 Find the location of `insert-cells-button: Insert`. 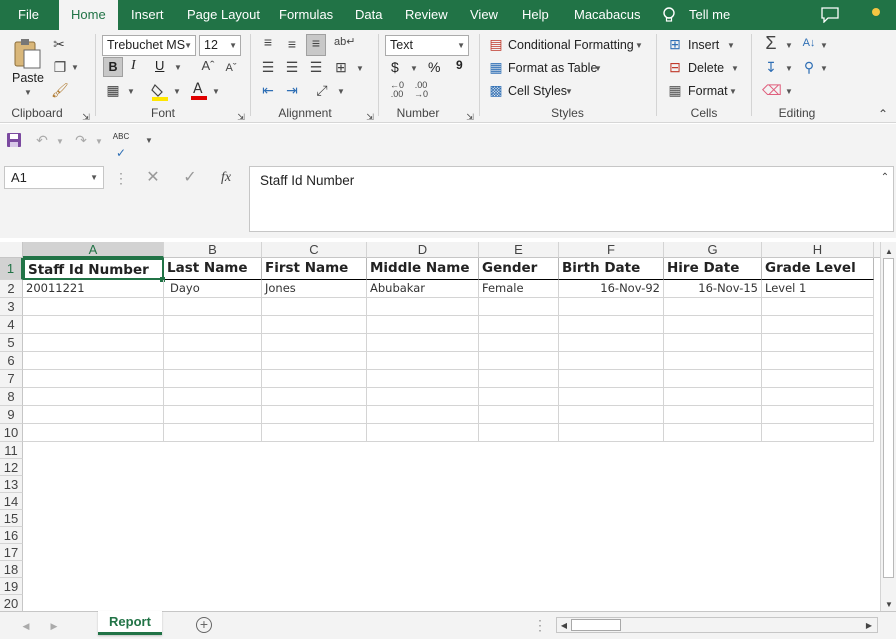

insert-cells-button: Insert is located at coordinates (703, 45).